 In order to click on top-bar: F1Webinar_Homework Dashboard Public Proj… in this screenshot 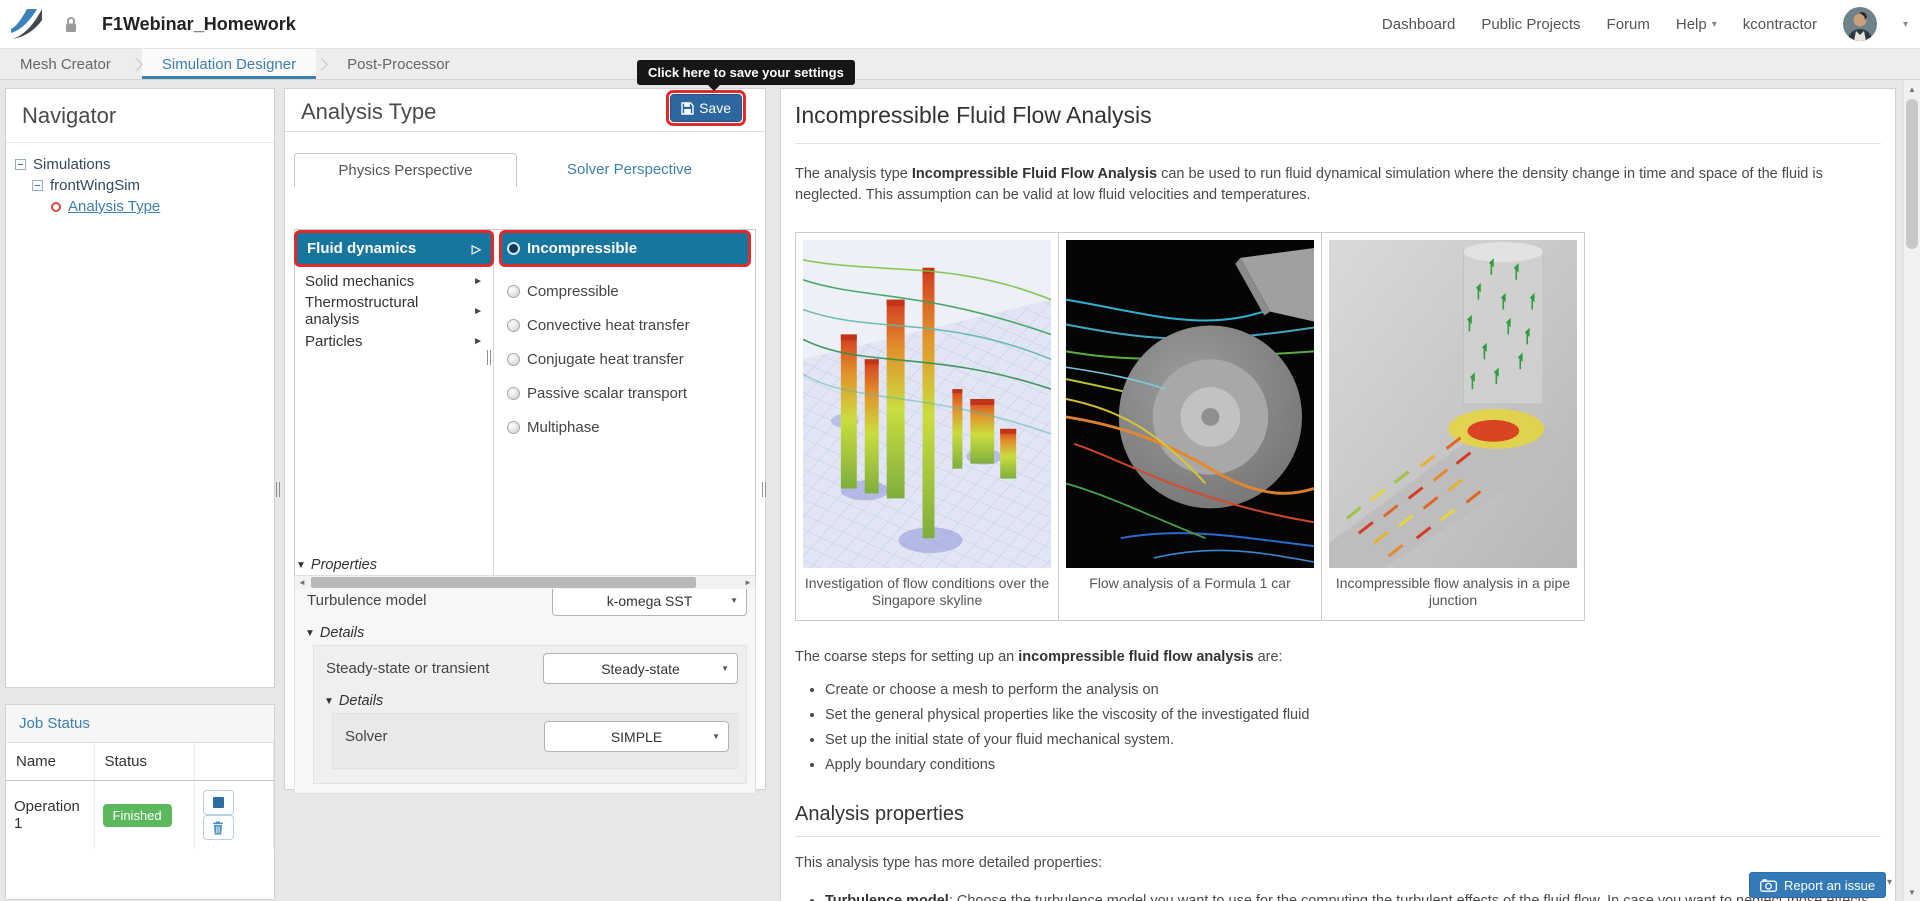, I will do `click(960, 24)`.